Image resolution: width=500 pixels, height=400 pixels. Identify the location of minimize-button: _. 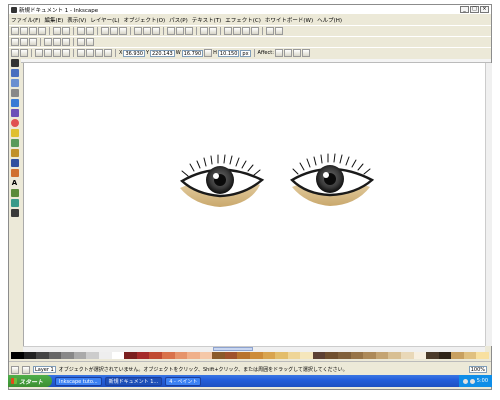
(464, 9).